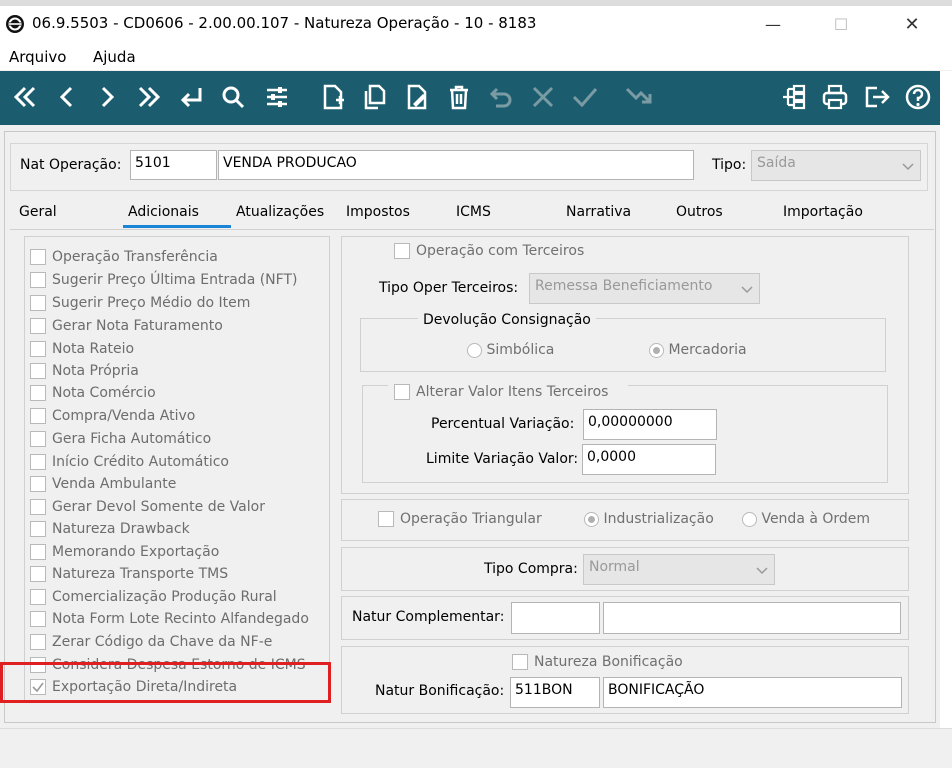  What do you see at coordinates (456, 165) in the screenshot?
I see `nat-operacao-desc-field: VENDA PRODUCAO` at bounding box center [456, 165].